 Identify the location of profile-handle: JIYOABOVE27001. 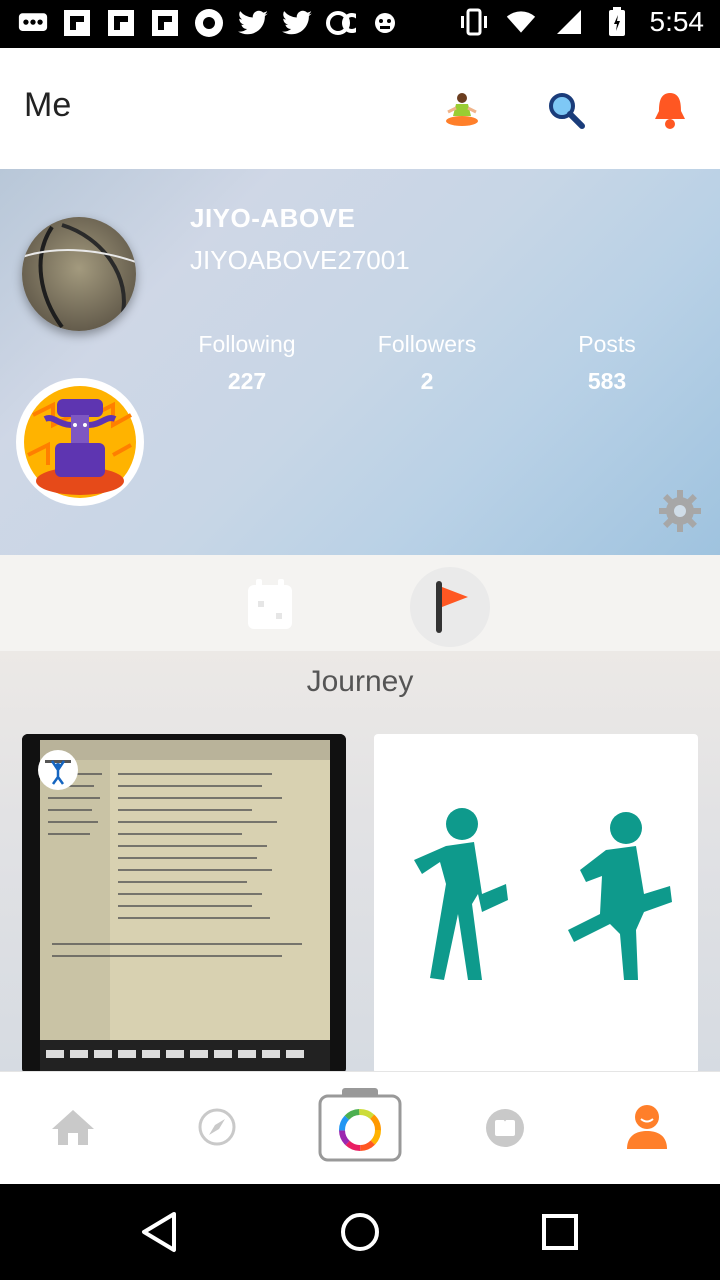
(300, 260).